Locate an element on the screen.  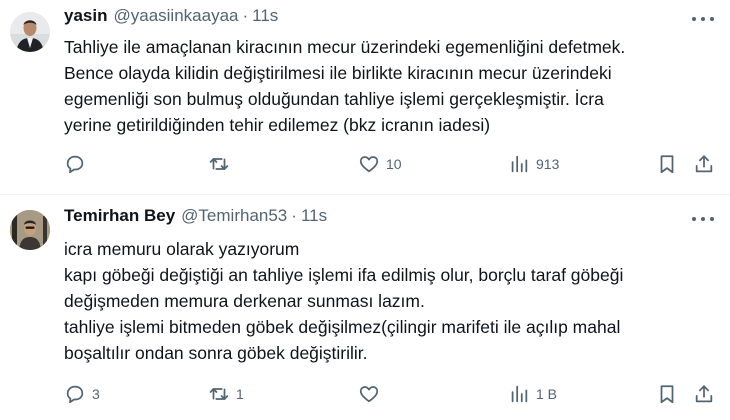
reply-count: 3 is located at coordinates (96, 394).